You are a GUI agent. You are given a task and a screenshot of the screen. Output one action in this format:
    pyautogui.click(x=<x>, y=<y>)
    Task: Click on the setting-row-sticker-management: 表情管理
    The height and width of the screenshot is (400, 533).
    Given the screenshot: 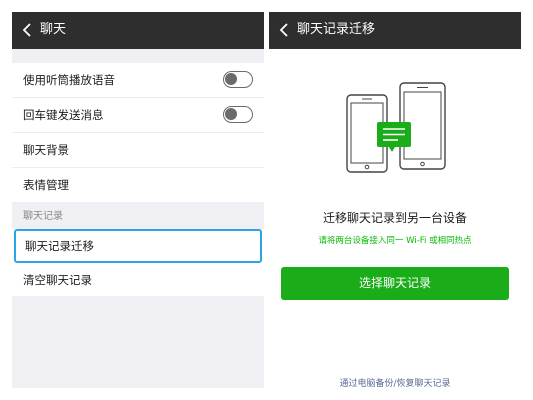 What is the action you would take?
    pyautogui.click(x=138, y=185)
    